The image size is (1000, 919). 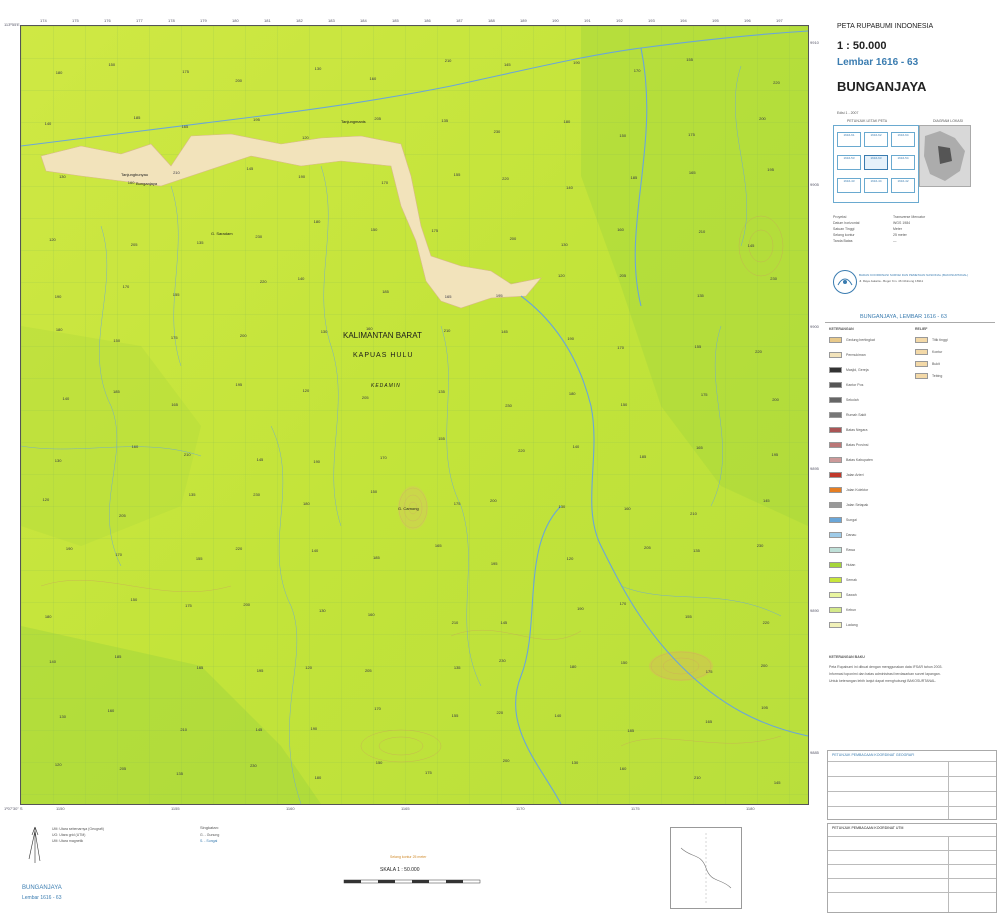 I want to click on place-label: G. Carnong, so click(x=408, y=508).